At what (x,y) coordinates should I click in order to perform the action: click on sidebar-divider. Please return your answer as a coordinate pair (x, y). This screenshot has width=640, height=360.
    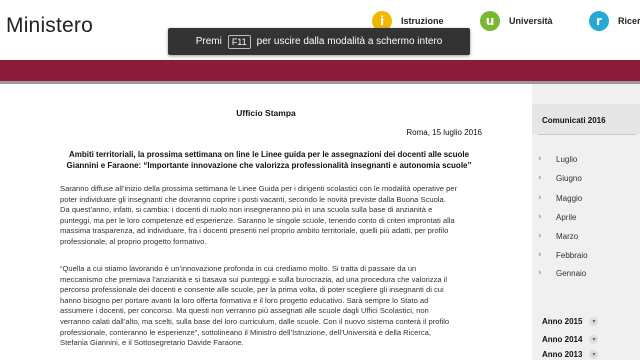
    Looking at the image, I should click on (587, 134).